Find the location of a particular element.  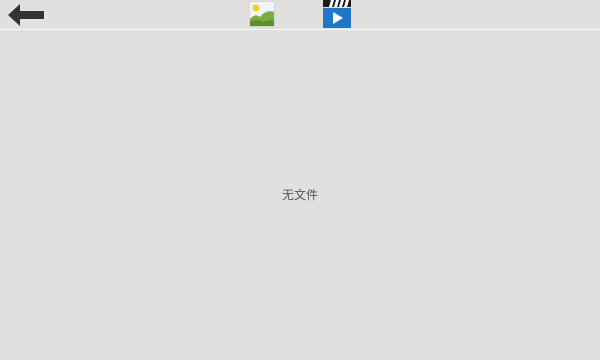

back-button is located at coordinates (26, 15).